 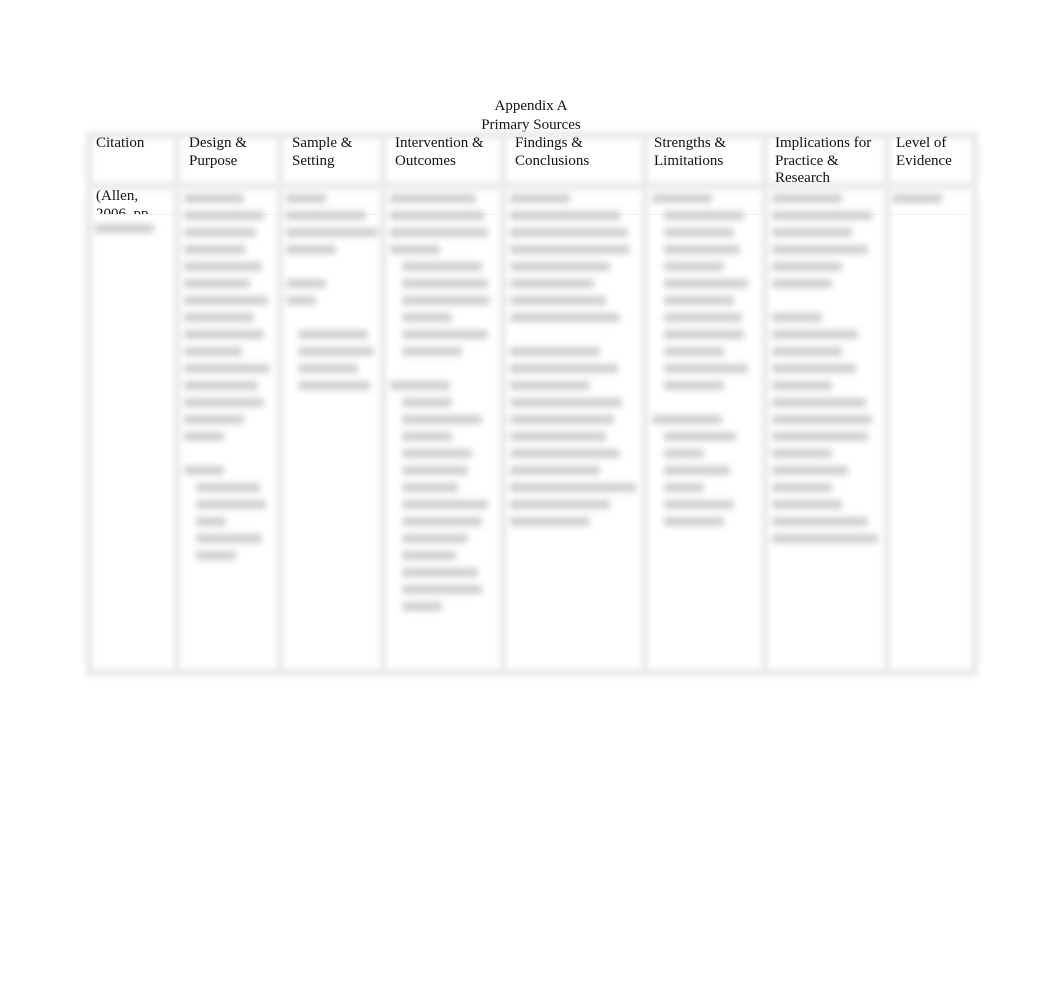 What do you see at coordinates (124, 210) in the screenshot?
I see `citation-line: 2006, pp.` at bounding box center [124, 210].